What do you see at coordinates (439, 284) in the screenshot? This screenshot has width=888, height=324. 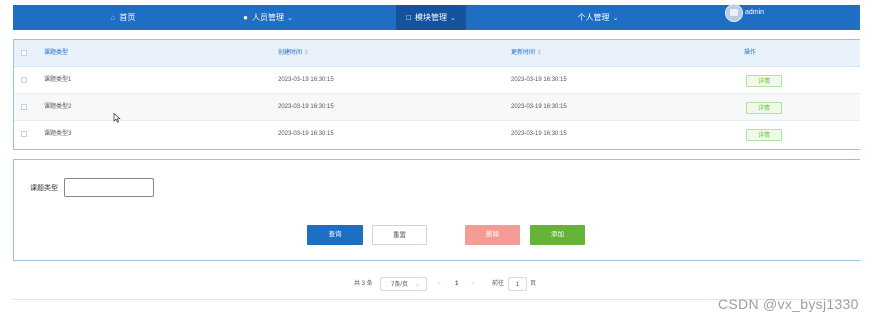 I see `prev-page-icon: ‹` at bounding box center [439, 284].